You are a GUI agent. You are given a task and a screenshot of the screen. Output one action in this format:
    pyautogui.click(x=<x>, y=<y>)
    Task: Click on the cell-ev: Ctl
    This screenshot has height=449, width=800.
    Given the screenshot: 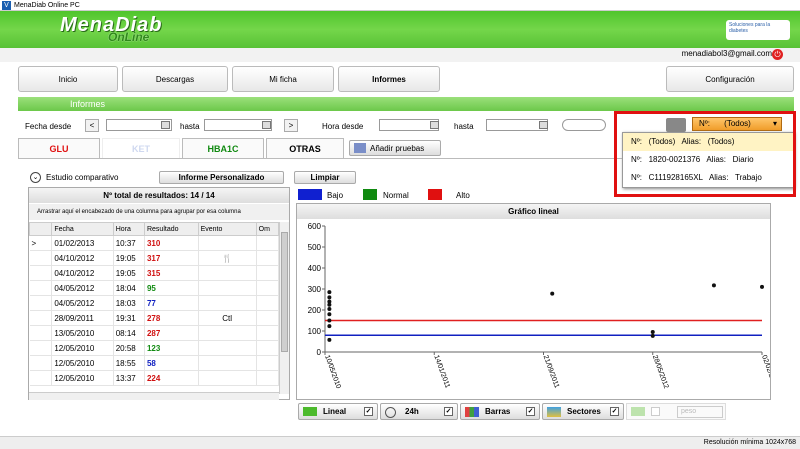 What is the action you would take?
    pyautogui.click(x=227, y=318)
    